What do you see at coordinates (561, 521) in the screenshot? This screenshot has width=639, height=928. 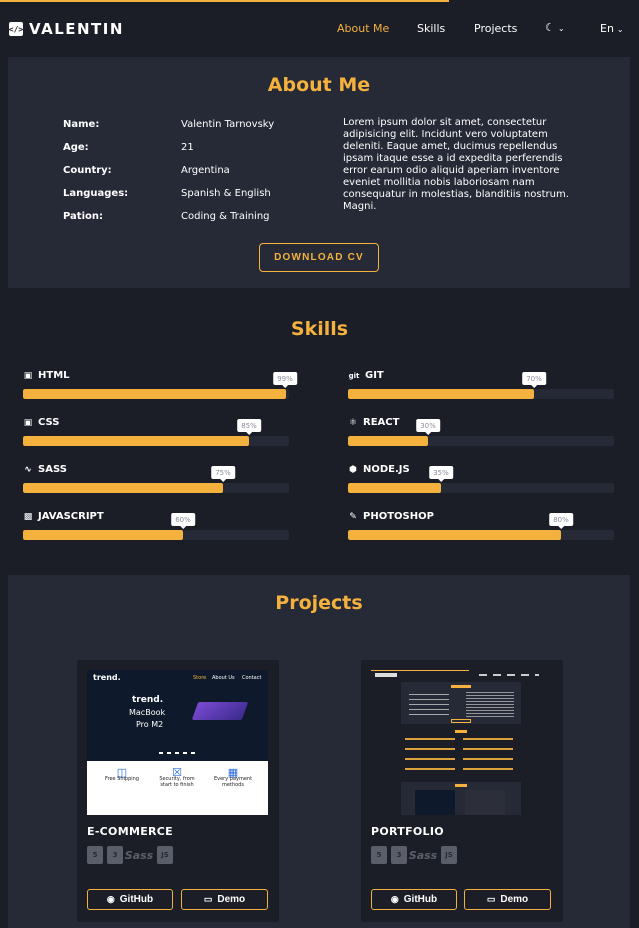 I see `skill-percent-badge: 80%` at bounding box center [561, 521].